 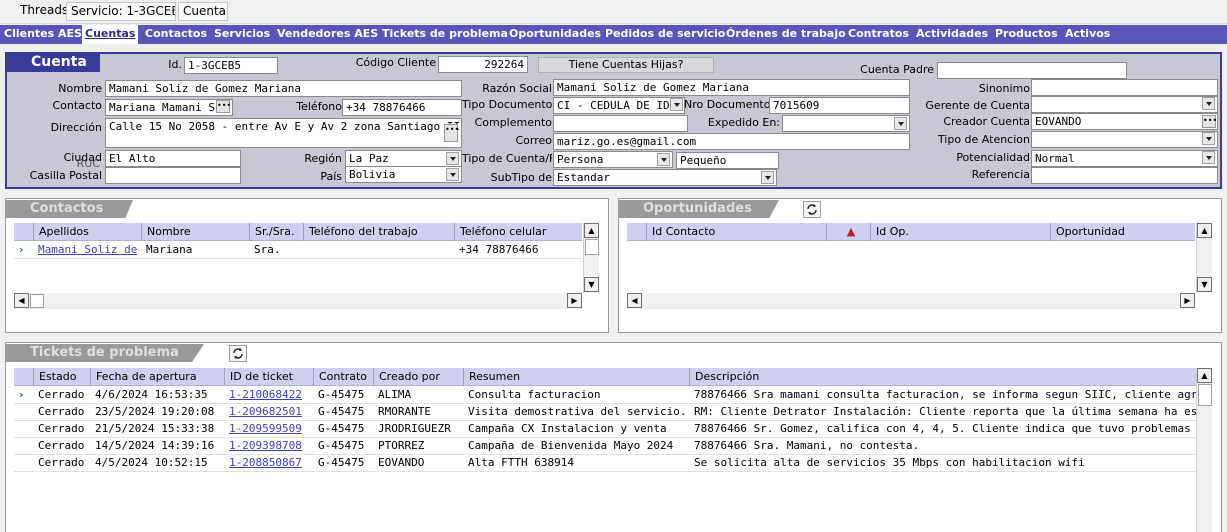 I want to click on tipo-cuenta-select: Persona, so click(x=613, y=159).